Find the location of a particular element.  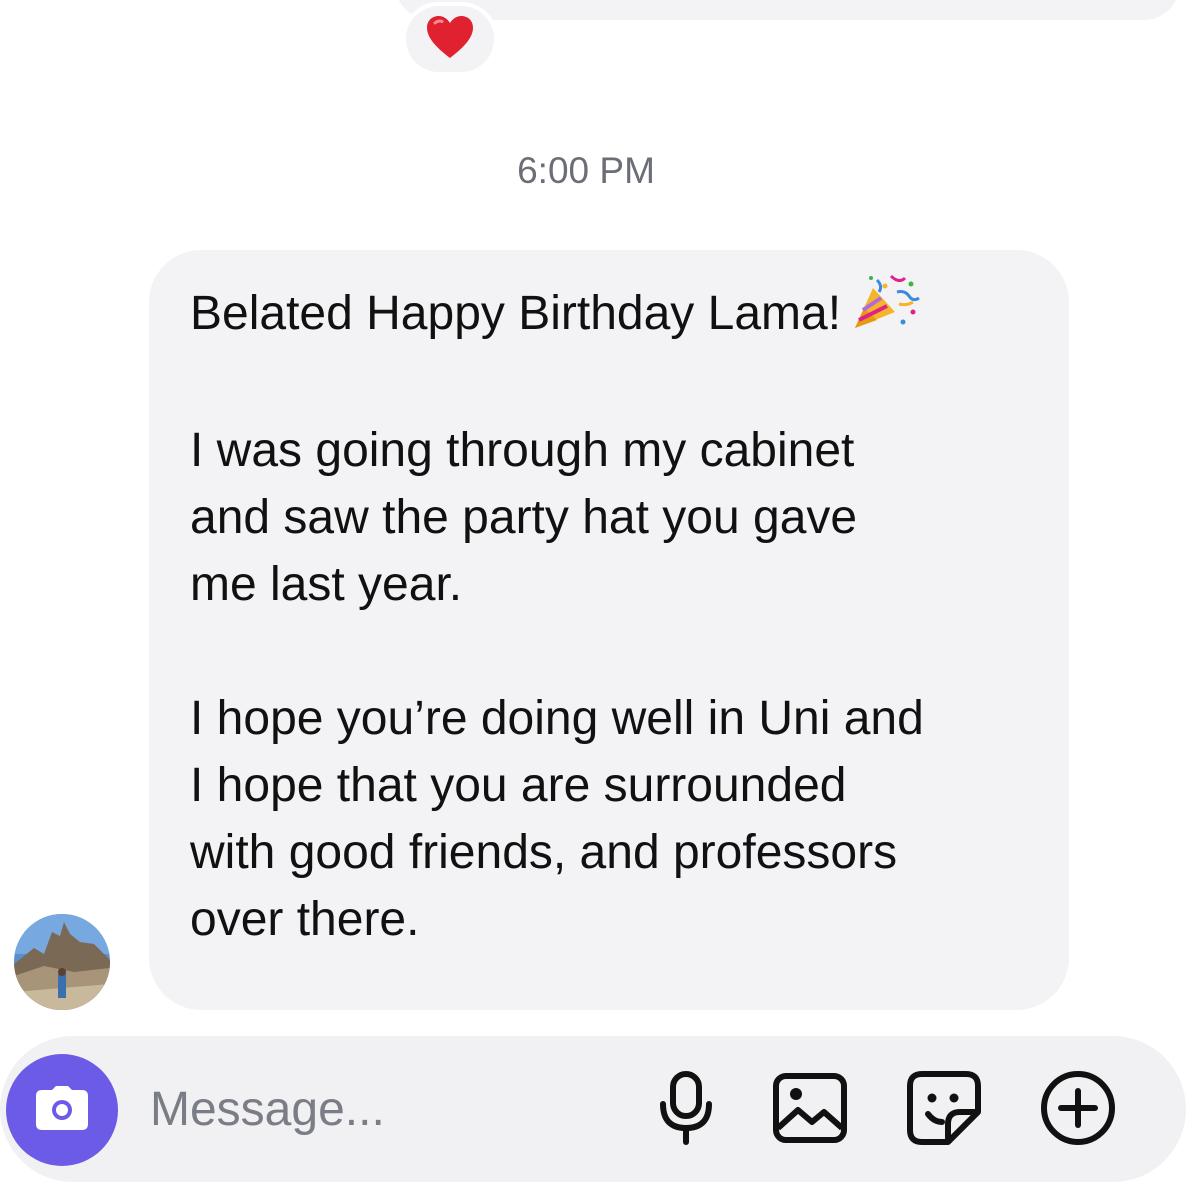

message-timestamp: 6:00 PM is located at coordinates (586, 170).